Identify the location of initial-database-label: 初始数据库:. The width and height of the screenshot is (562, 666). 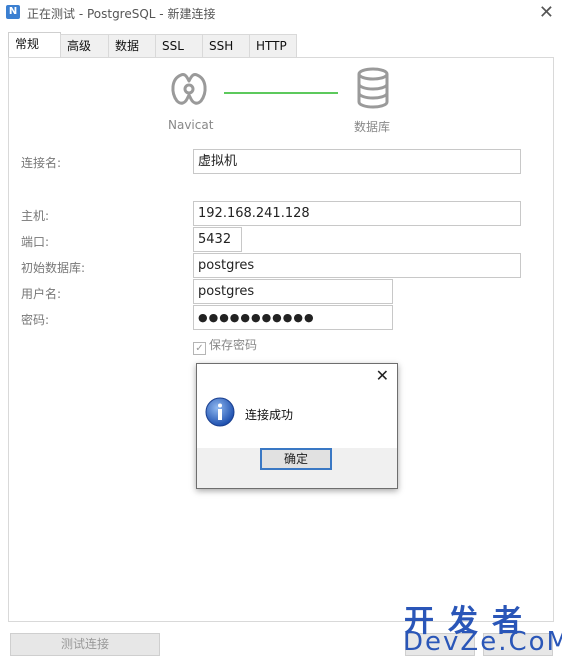
(53, 268).